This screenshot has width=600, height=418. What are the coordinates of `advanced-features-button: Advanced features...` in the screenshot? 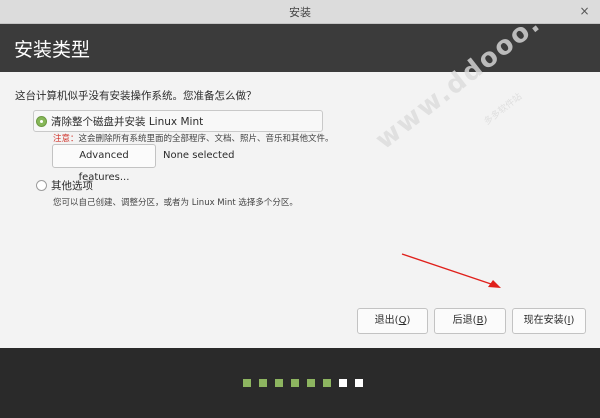 It's located at (104, 163).